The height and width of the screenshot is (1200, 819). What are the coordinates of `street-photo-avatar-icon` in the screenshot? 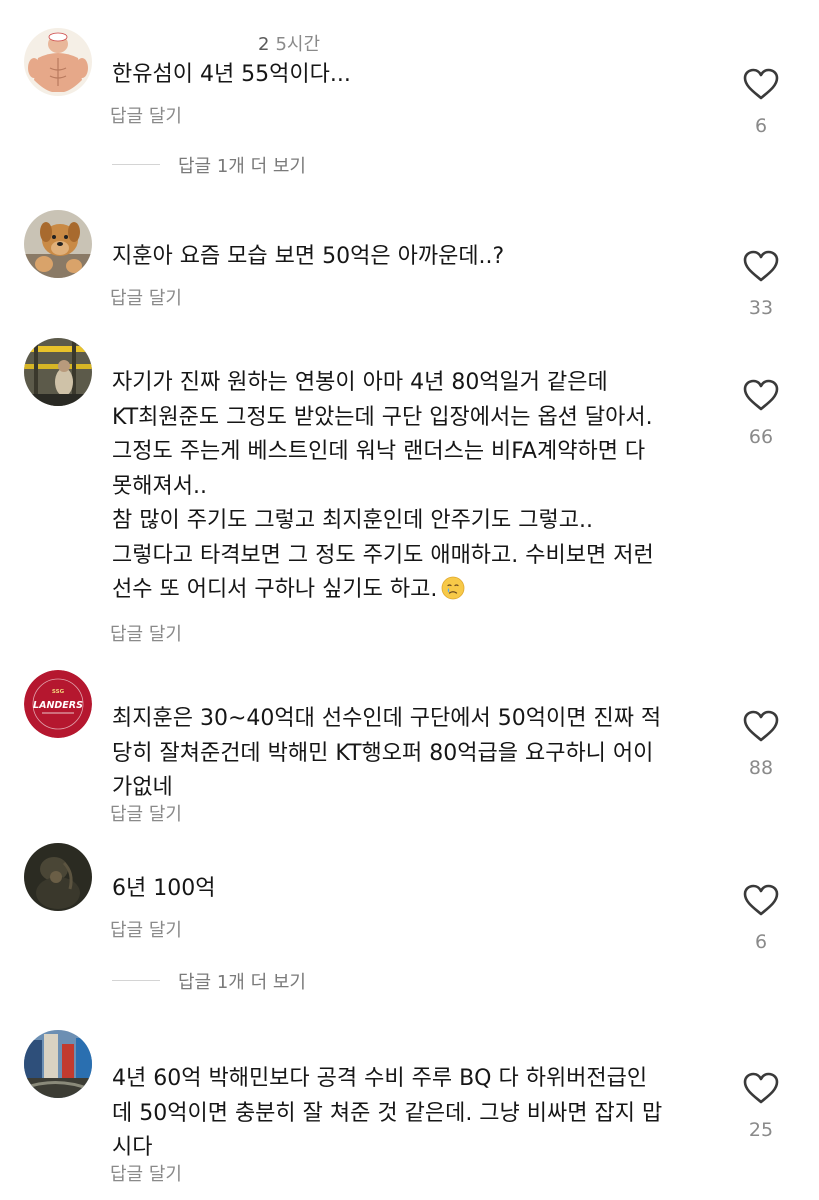 It's located at (58, 1064).